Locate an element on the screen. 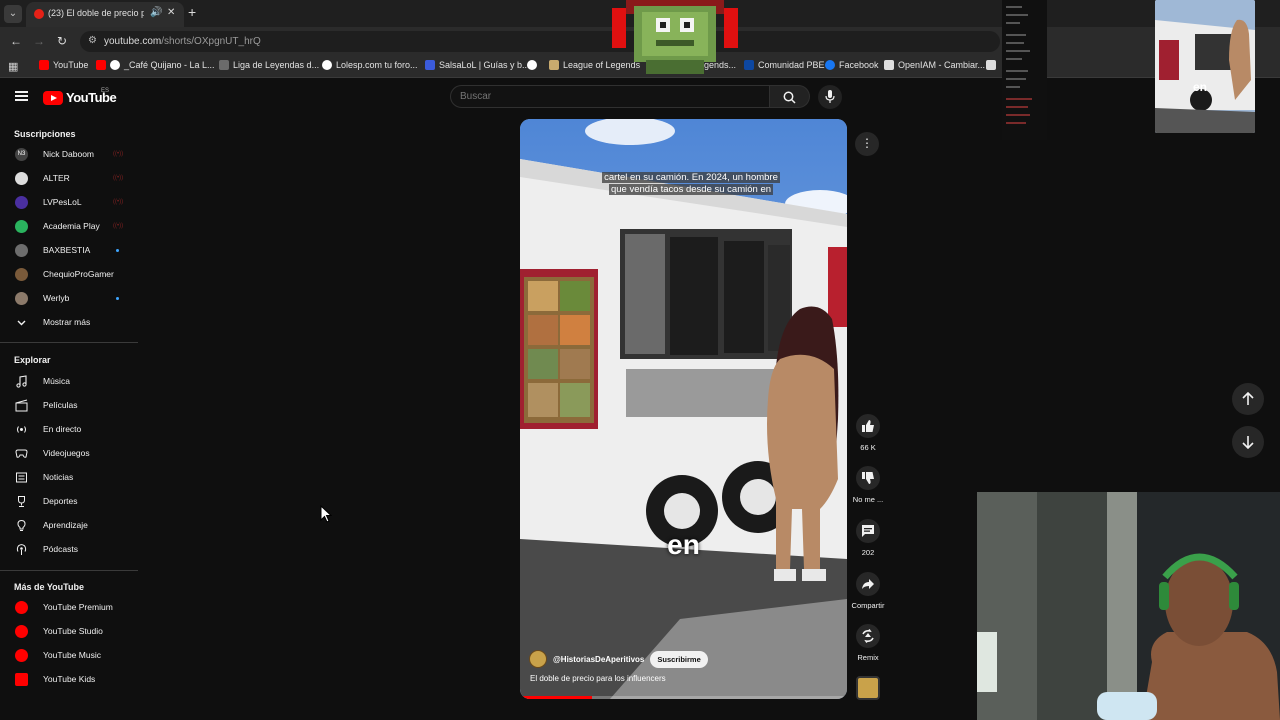 The height and width of the screenshot is (720, 1280). url-input: ⚙ youtube.com/shorts/OXpgnUT_hrQ is located at coordinates (540, 41).